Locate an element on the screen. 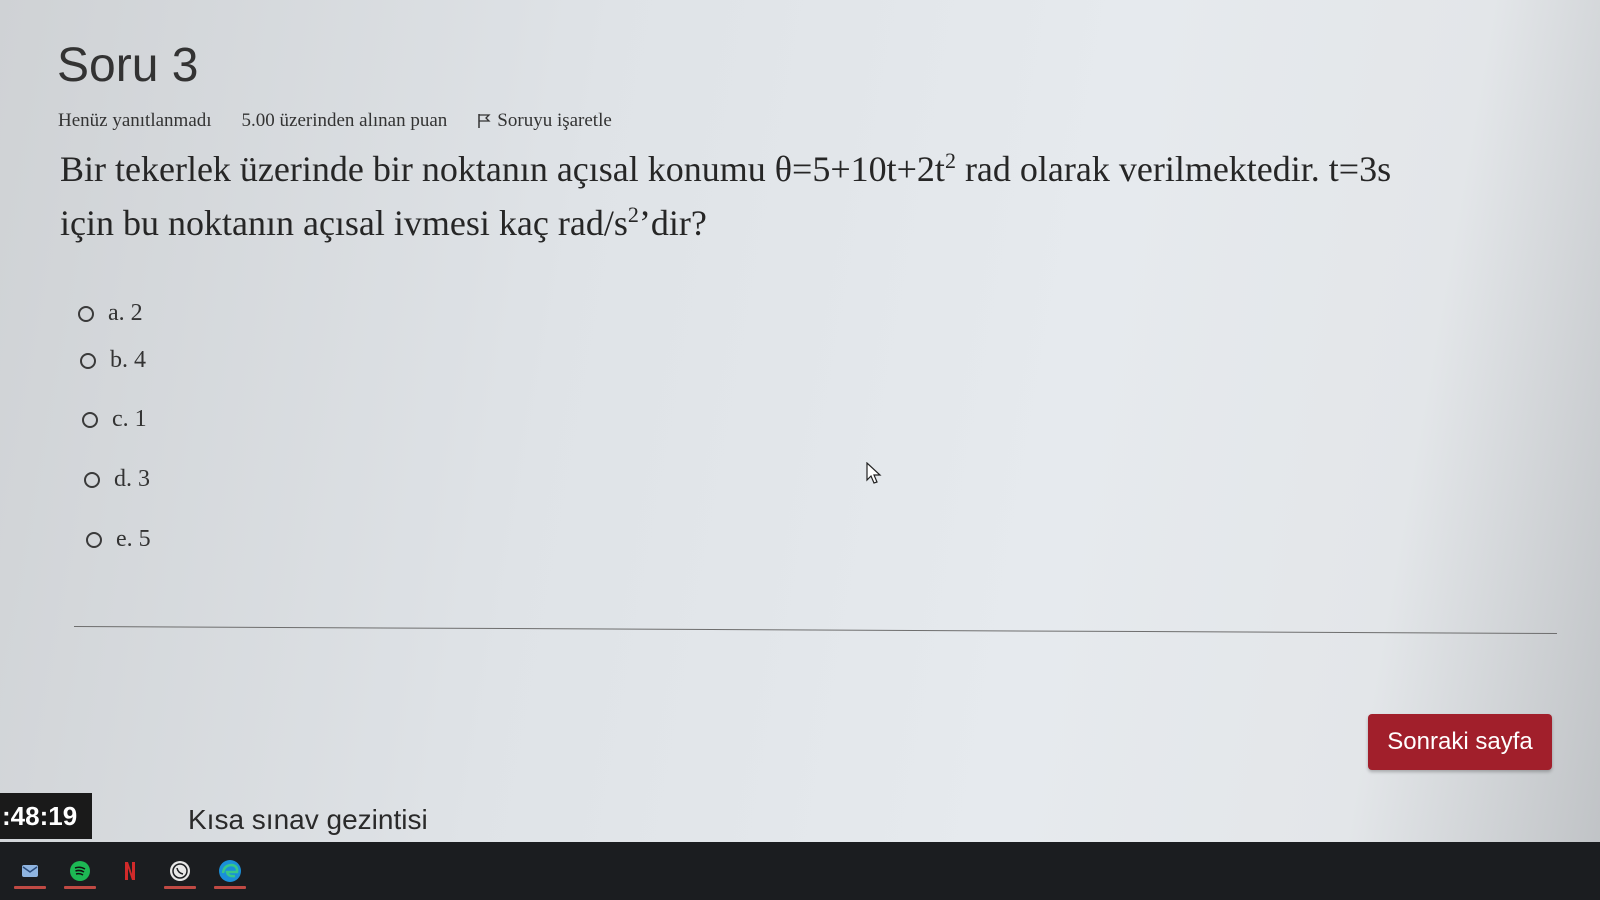 Image resolution: width=1600 pixels, height=900 pixels. whatsapp-icon is located at coordinates (180, 871).